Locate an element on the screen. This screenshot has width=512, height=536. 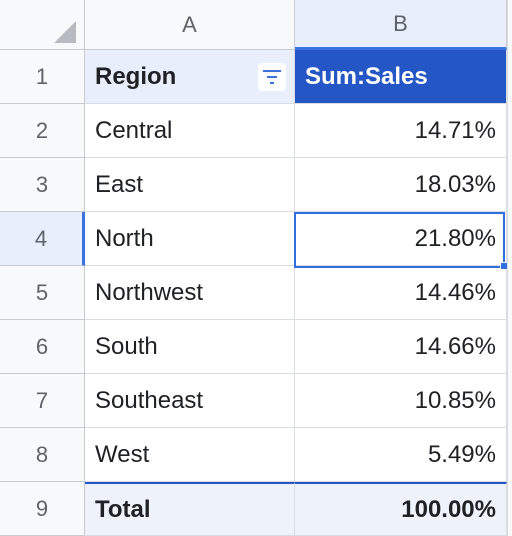
row-header-9: 9 is located at coordinates (42, 509).